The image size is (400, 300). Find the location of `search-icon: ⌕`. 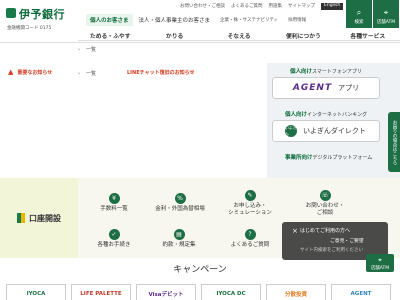

search-icon: ⌕ is located at coordinates (359, 12).